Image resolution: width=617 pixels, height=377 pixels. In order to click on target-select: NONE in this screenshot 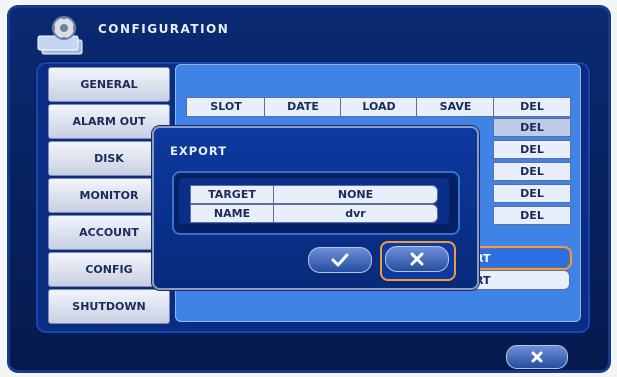, I will do `click(355, 194)`.